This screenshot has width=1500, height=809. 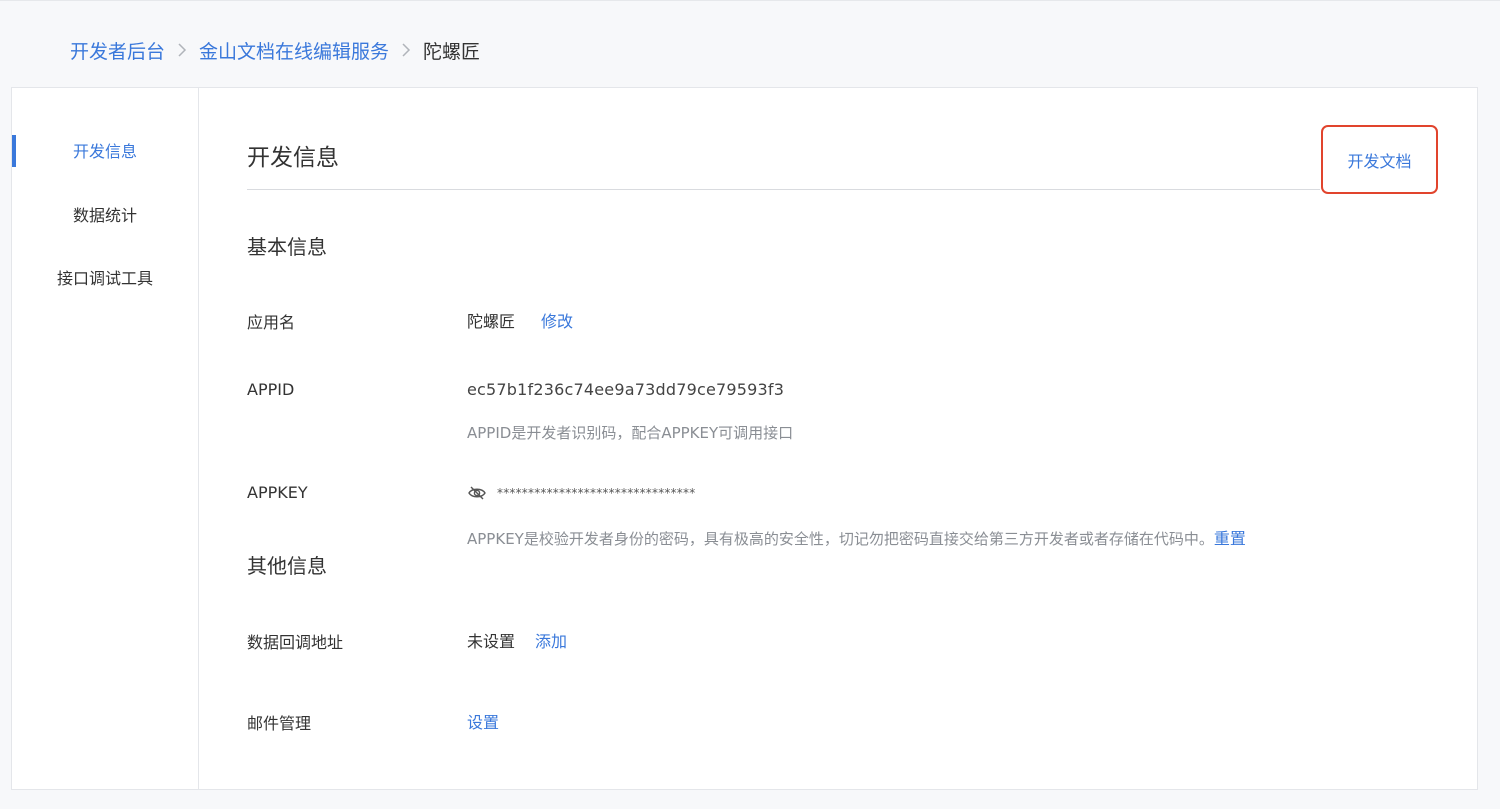 I want to click on sidebar-item-dev-info: 开发信息, so click(x=105, y=152).